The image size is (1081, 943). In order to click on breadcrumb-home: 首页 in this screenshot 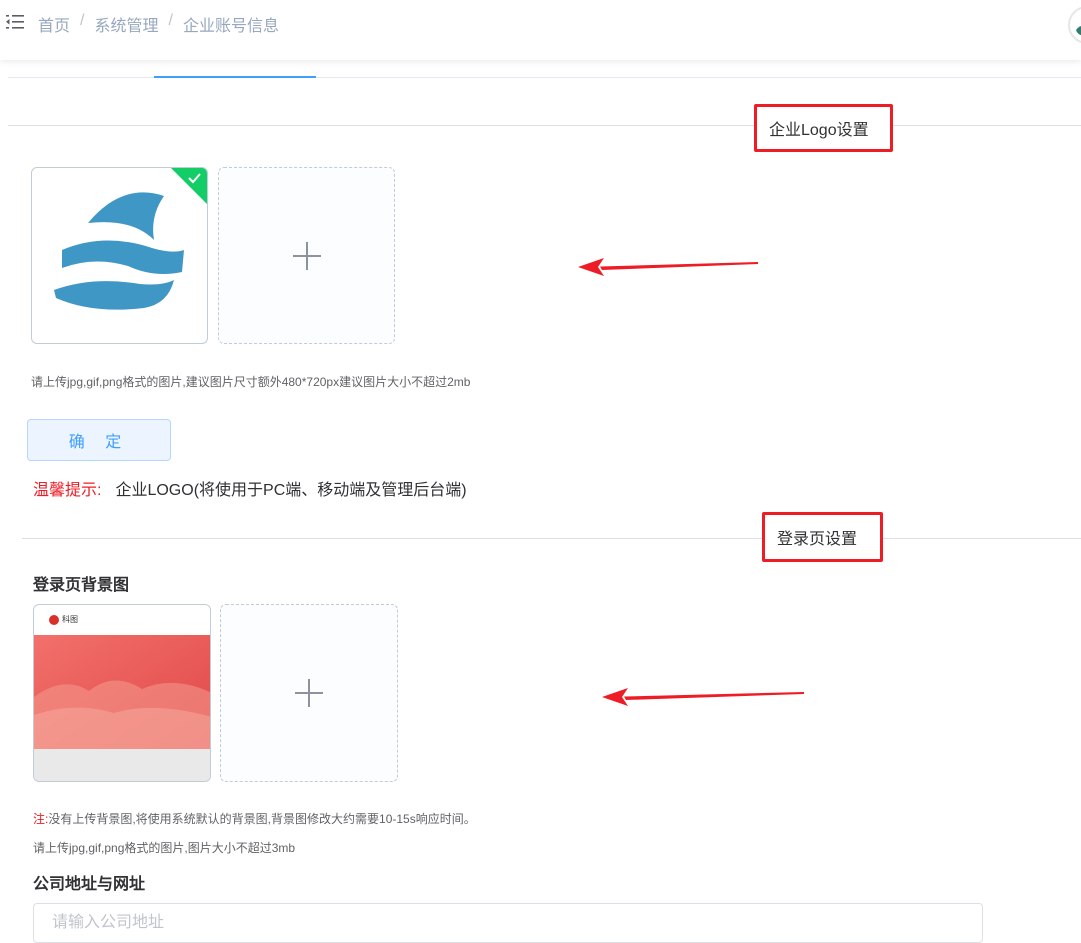, I will do `click(54, 24)`.